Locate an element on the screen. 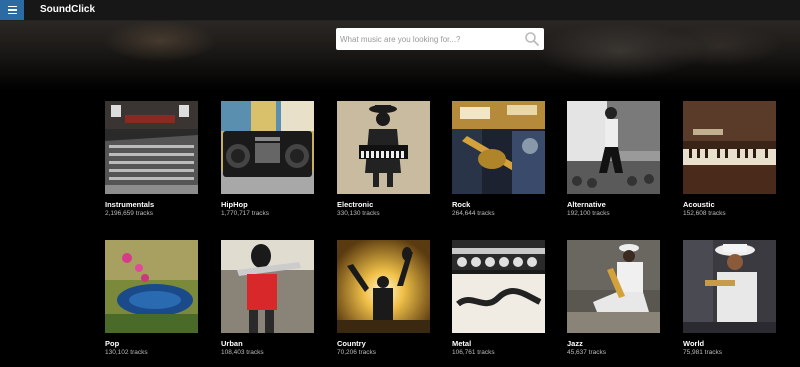 Image resolution: width=800 pixels, height=367 pixels. acoustic-image is located at coordinates (729, 147).